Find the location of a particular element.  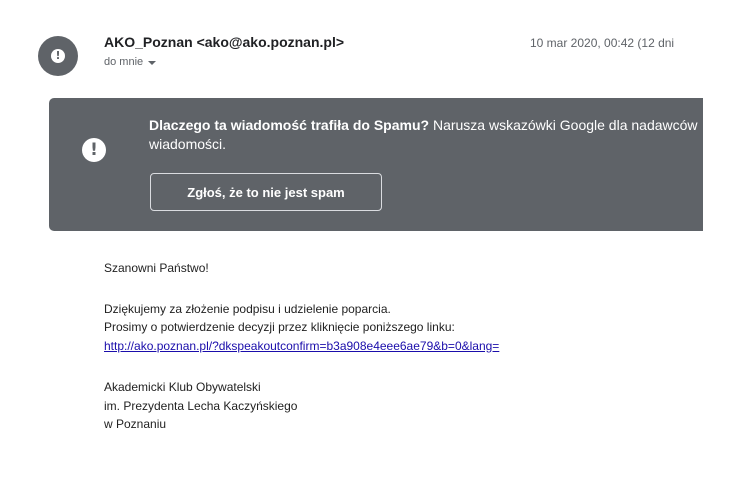

greeting-text: Szanowni Państwo! is located at coordinates (156, 268).